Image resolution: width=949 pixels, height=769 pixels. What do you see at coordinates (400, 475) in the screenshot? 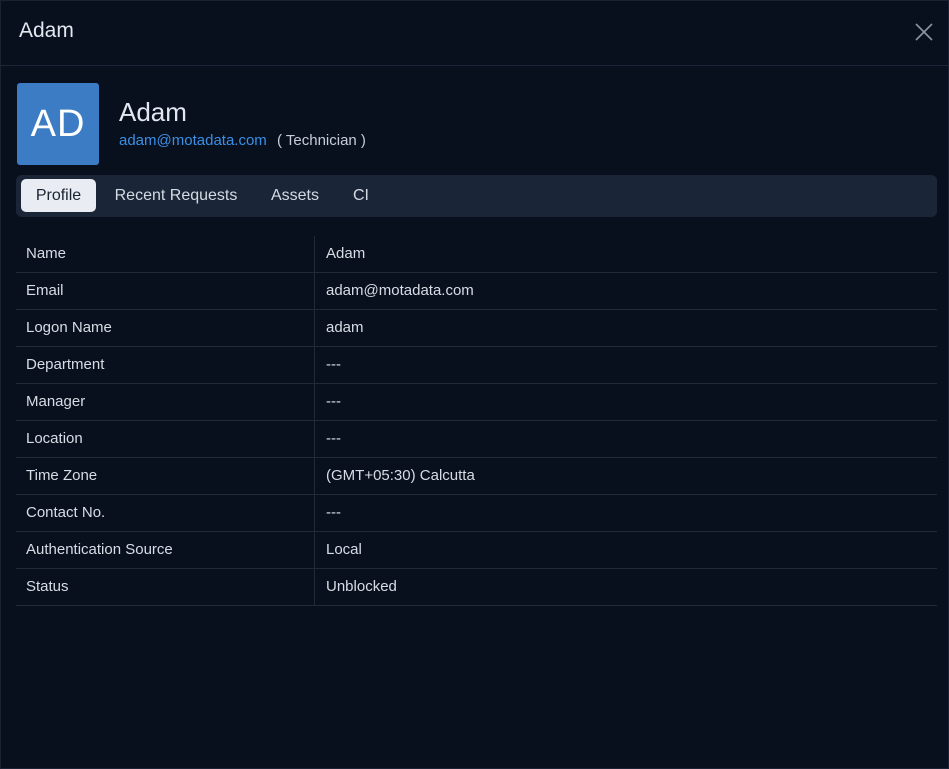
I see `field-value: (GMT+05:30) Calcutta` at bounding box center [400, 475].